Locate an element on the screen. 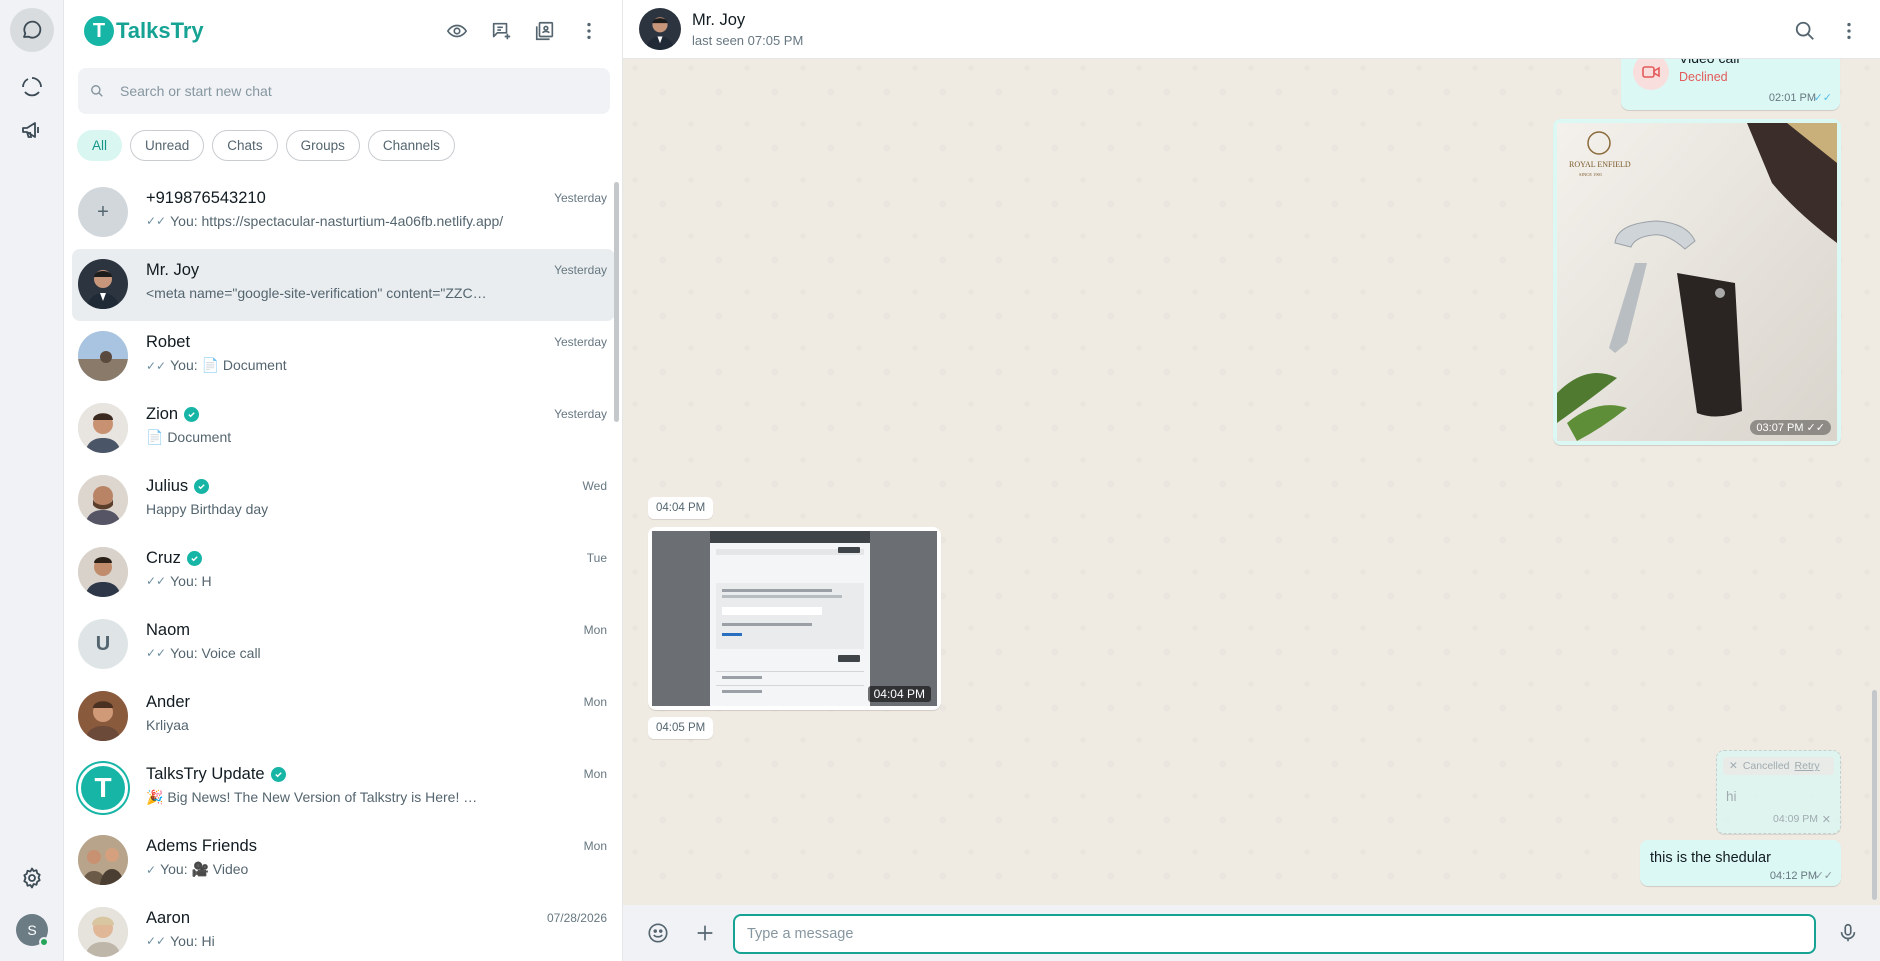 This screenshot has height=961, width=1880. chat-name-text: TalksTry Update is located at coordinates (205, 774).